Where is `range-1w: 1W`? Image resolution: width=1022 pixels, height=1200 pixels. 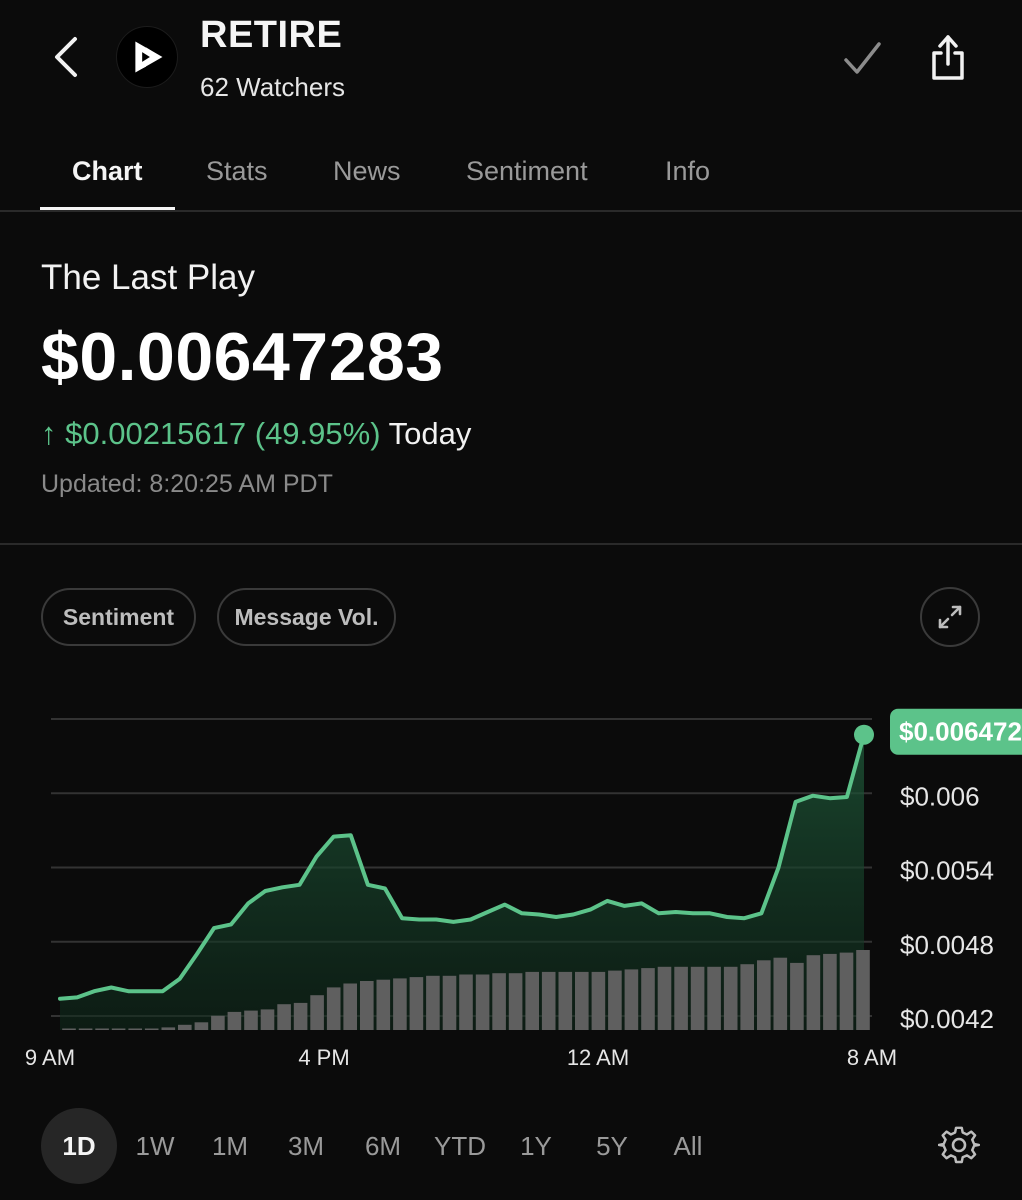
range-1w: 1W is located at coordinates (155, 1146).